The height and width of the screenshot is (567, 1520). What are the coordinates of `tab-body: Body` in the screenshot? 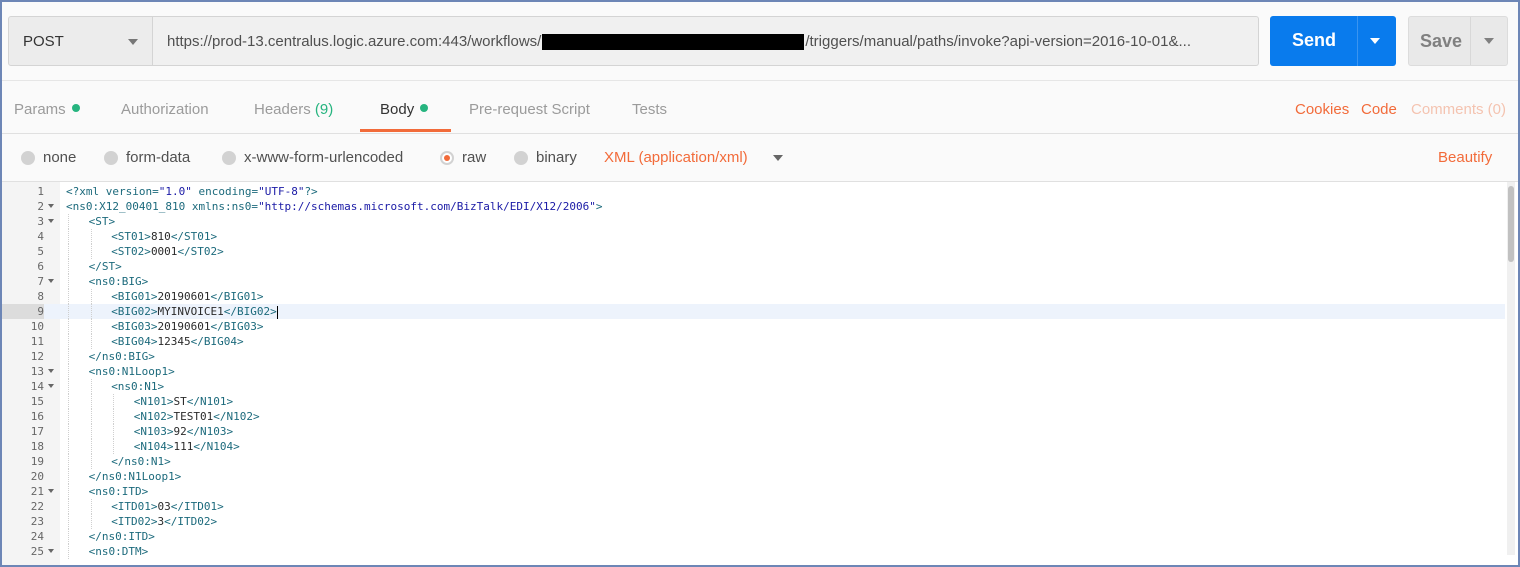 It's located at (404, 109).